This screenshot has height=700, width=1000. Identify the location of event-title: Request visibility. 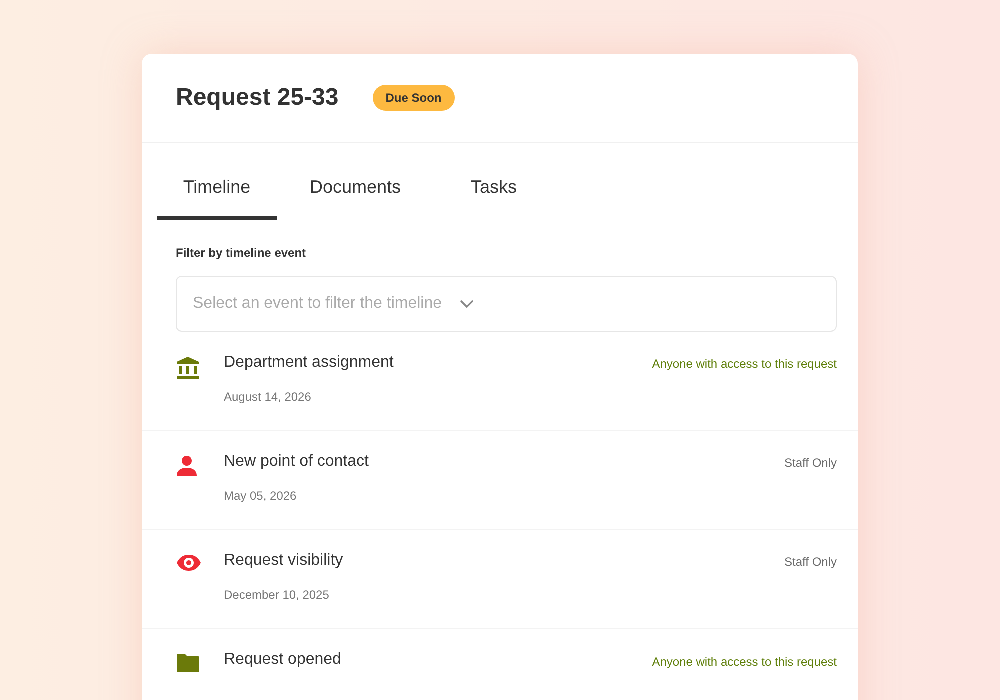
(284, 561).